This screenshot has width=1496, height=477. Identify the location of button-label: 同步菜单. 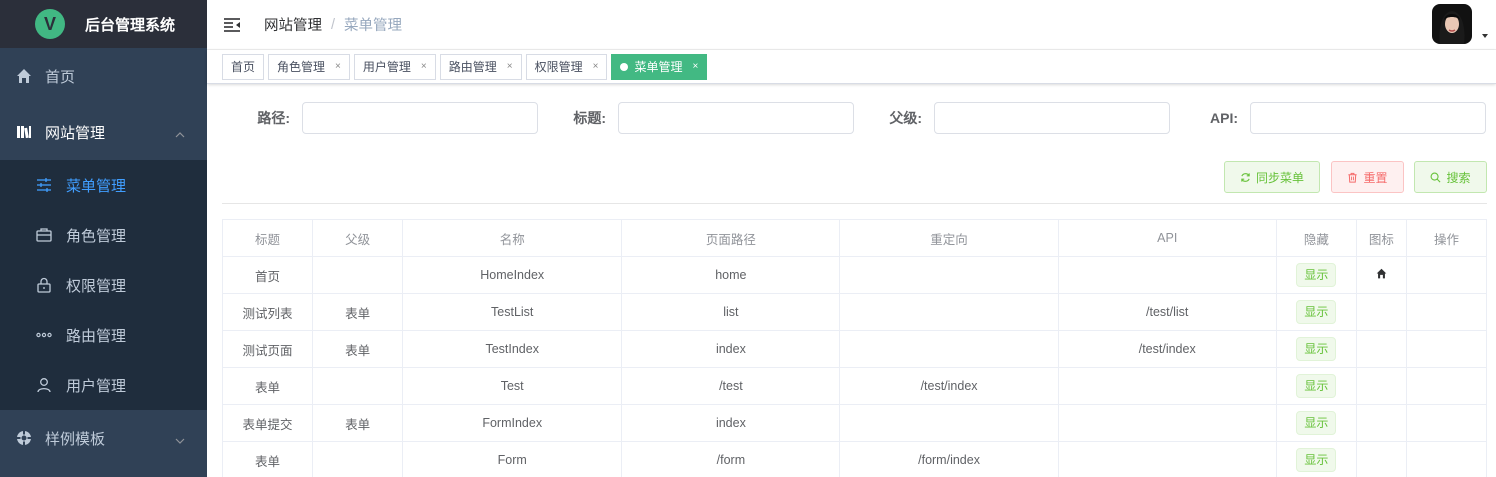
(1279, 177).